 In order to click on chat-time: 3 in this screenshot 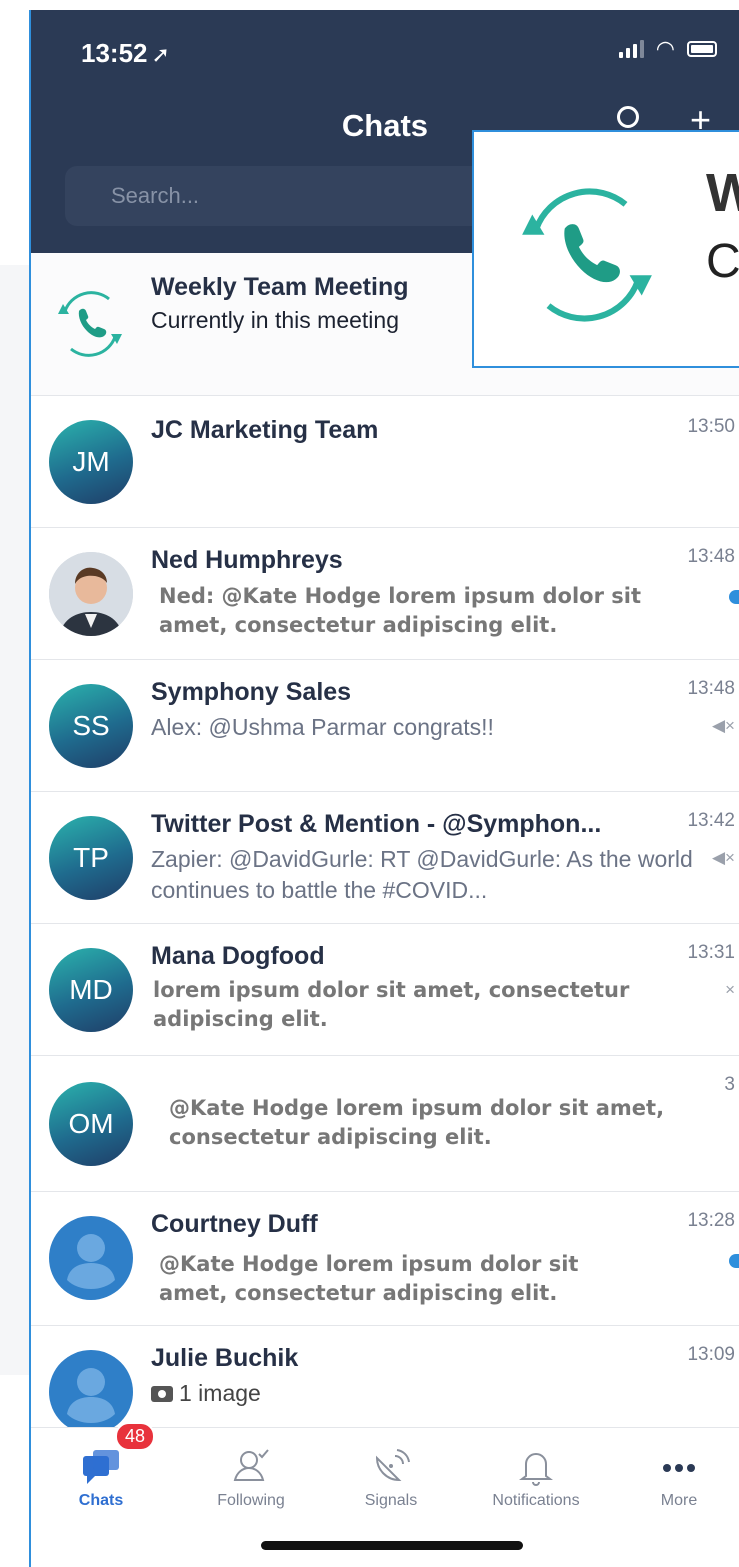, I will do `click(729, 1084)`.